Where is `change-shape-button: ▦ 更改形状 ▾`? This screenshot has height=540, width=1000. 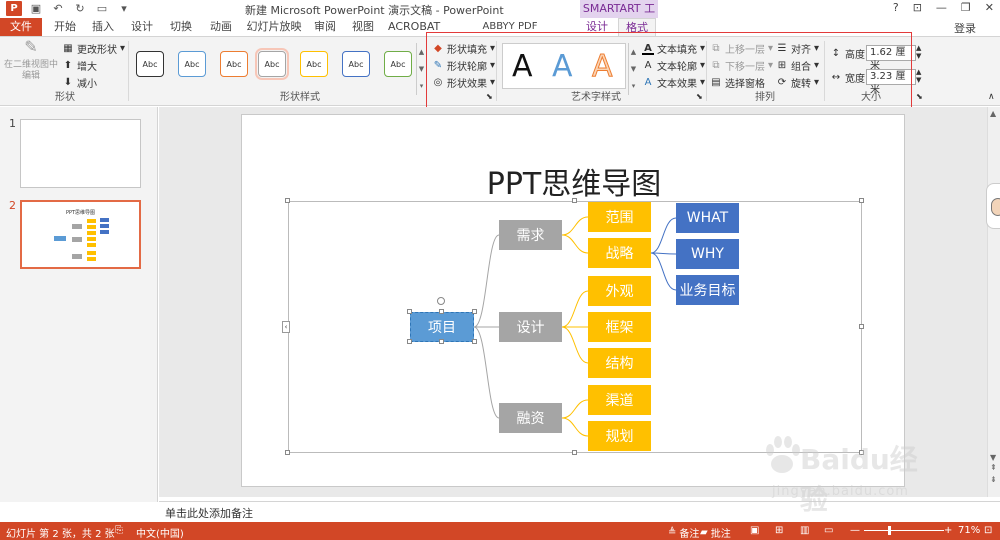 change-shape-button: ▦ 更改形状 ▾ is located at coordinates (93, 49).